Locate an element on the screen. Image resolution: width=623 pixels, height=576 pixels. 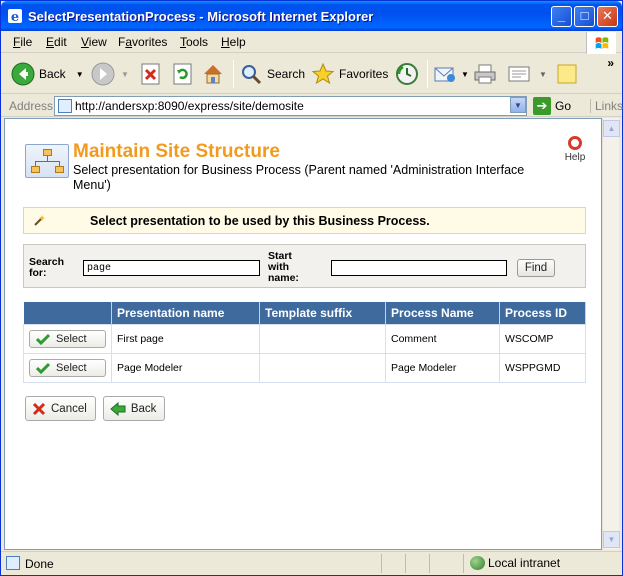
column-header-template-suffix: Template suffix is located at coordinates (322, 313).